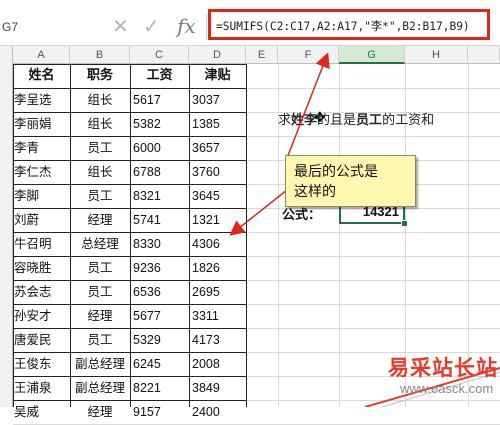 Image resolution: width=500 pixels, height=425 pixels. What do you see at coordinates (447, 388) in the screenshot?
I see `watermark-url: www.easck.com` at bounding box center [447, 388].